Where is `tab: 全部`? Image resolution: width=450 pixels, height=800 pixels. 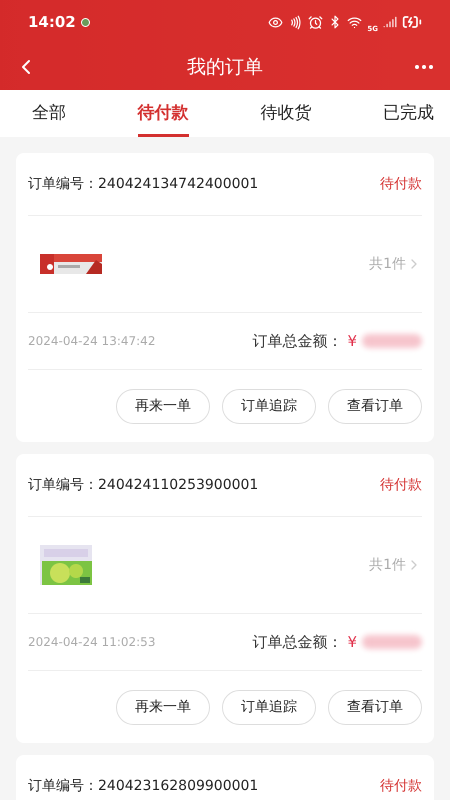 tab: 全部 is located at coordinates (49, 113).